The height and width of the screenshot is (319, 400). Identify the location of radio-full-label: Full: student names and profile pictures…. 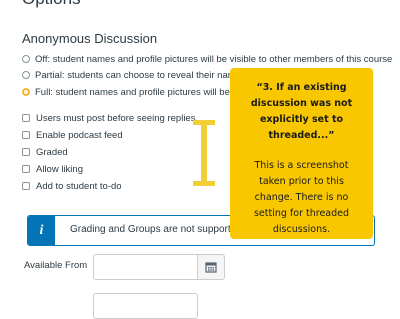
(148, 92).